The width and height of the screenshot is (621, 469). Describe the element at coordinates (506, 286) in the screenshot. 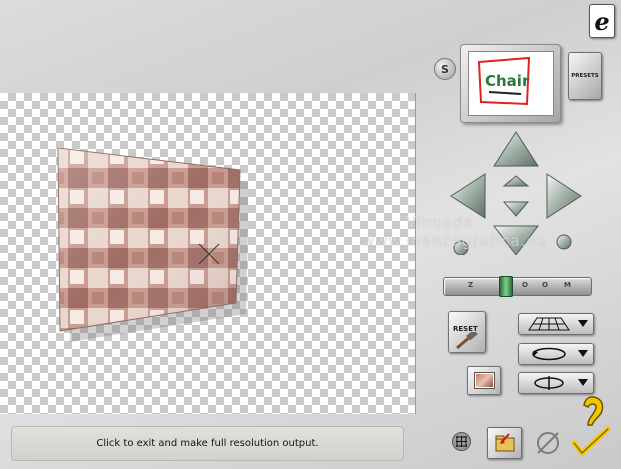

I see `zoom-slider-handle` at that location.